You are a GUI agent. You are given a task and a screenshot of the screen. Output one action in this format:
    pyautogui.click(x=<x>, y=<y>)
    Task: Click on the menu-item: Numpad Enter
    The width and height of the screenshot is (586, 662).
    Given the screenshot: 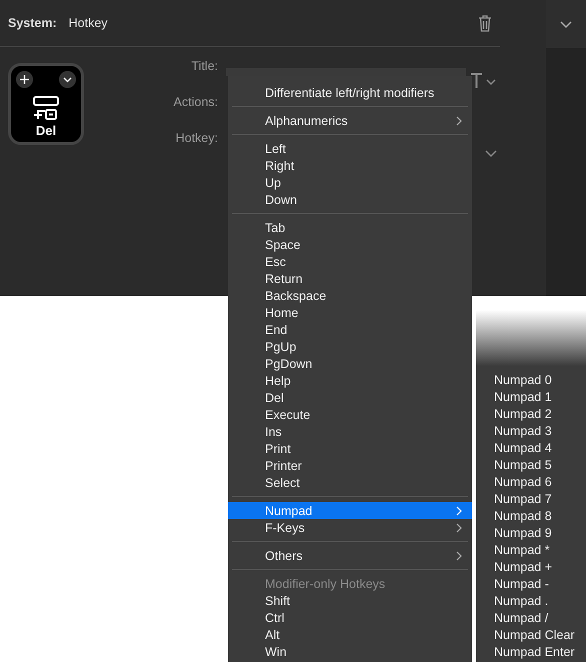 What is the action you would take?
    pyautogui.click(x=531, y=652)
    